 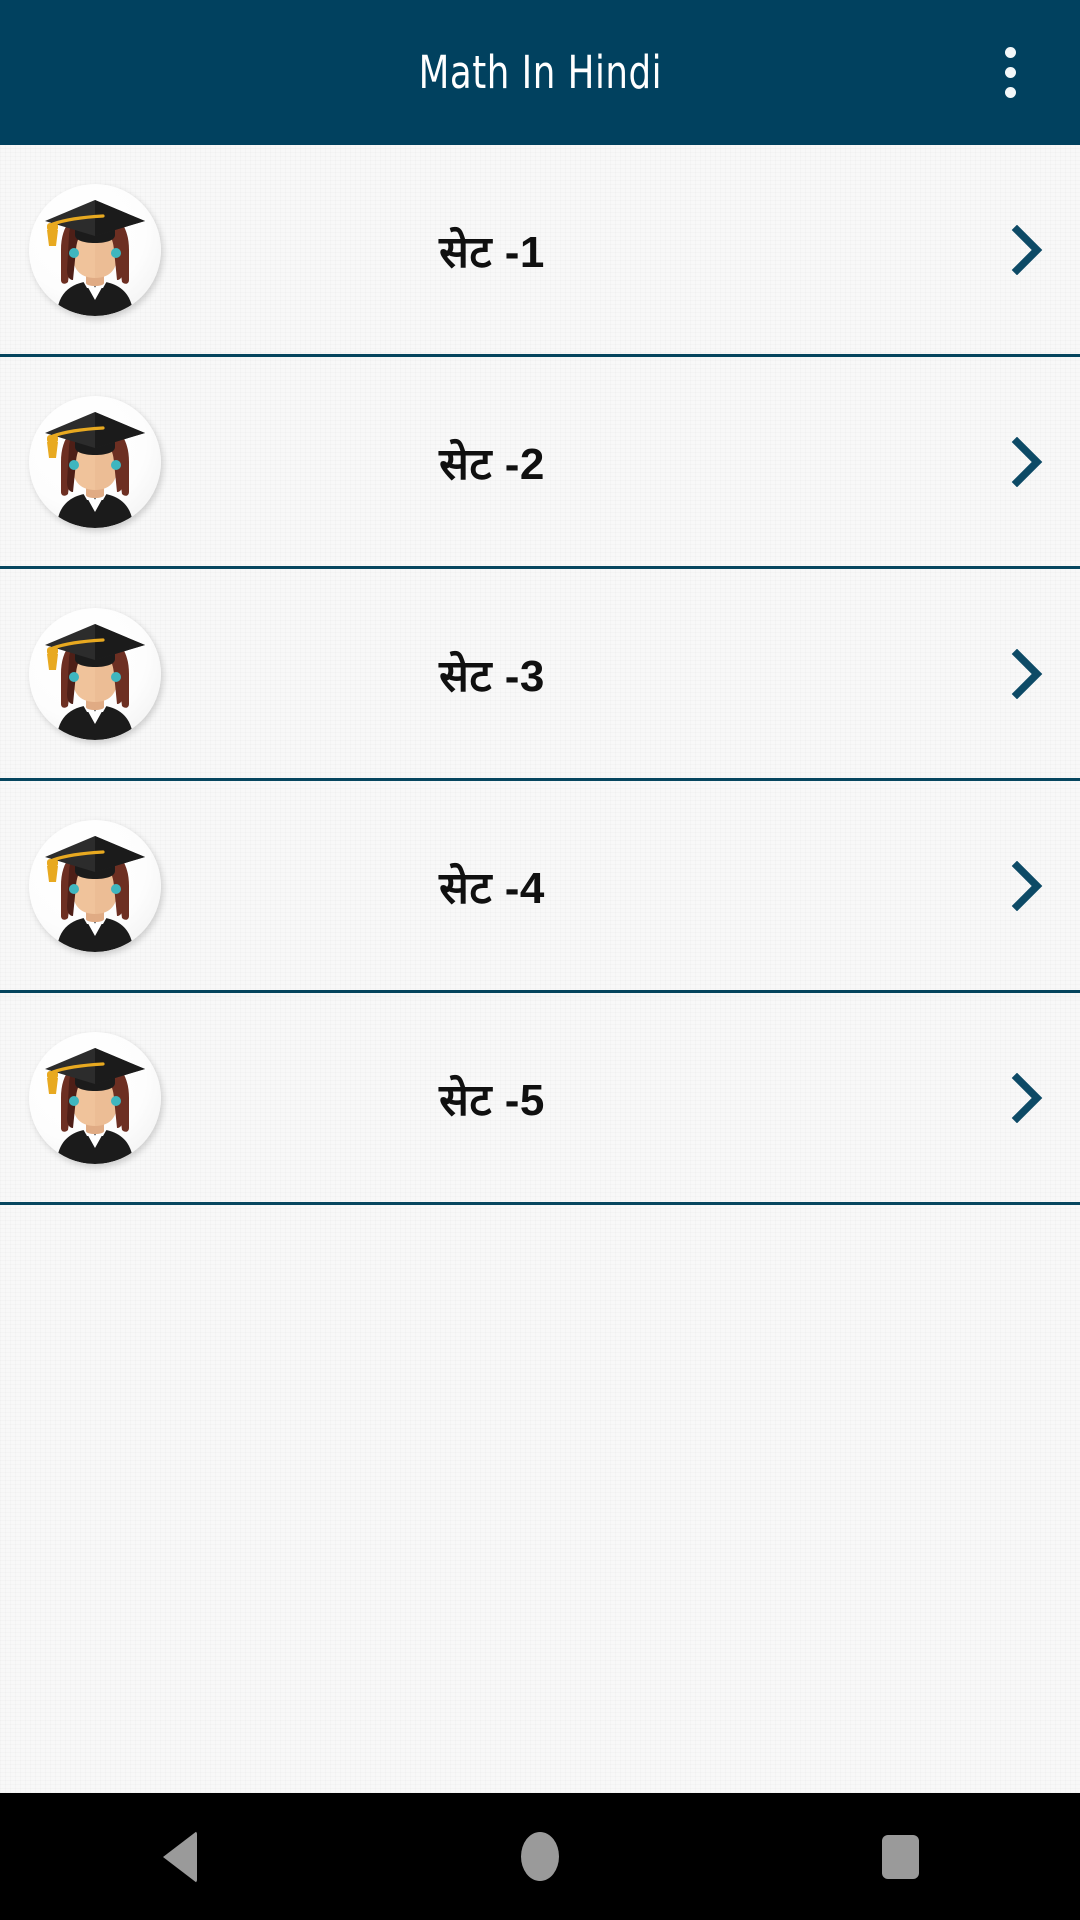 I want to click on list-item: सेट -4, so click(x=540, y=887).